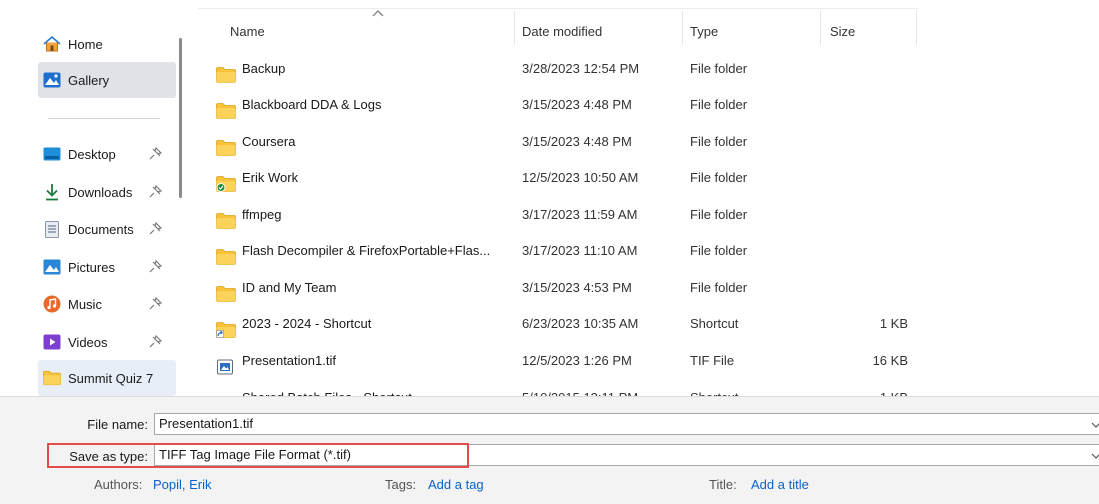 Image resolution: width=1099 pixels, height=504 pixels. Describe the element at coordinates (602, 28) in the screenshot. I see `column-header-date: Date modified` at that location.